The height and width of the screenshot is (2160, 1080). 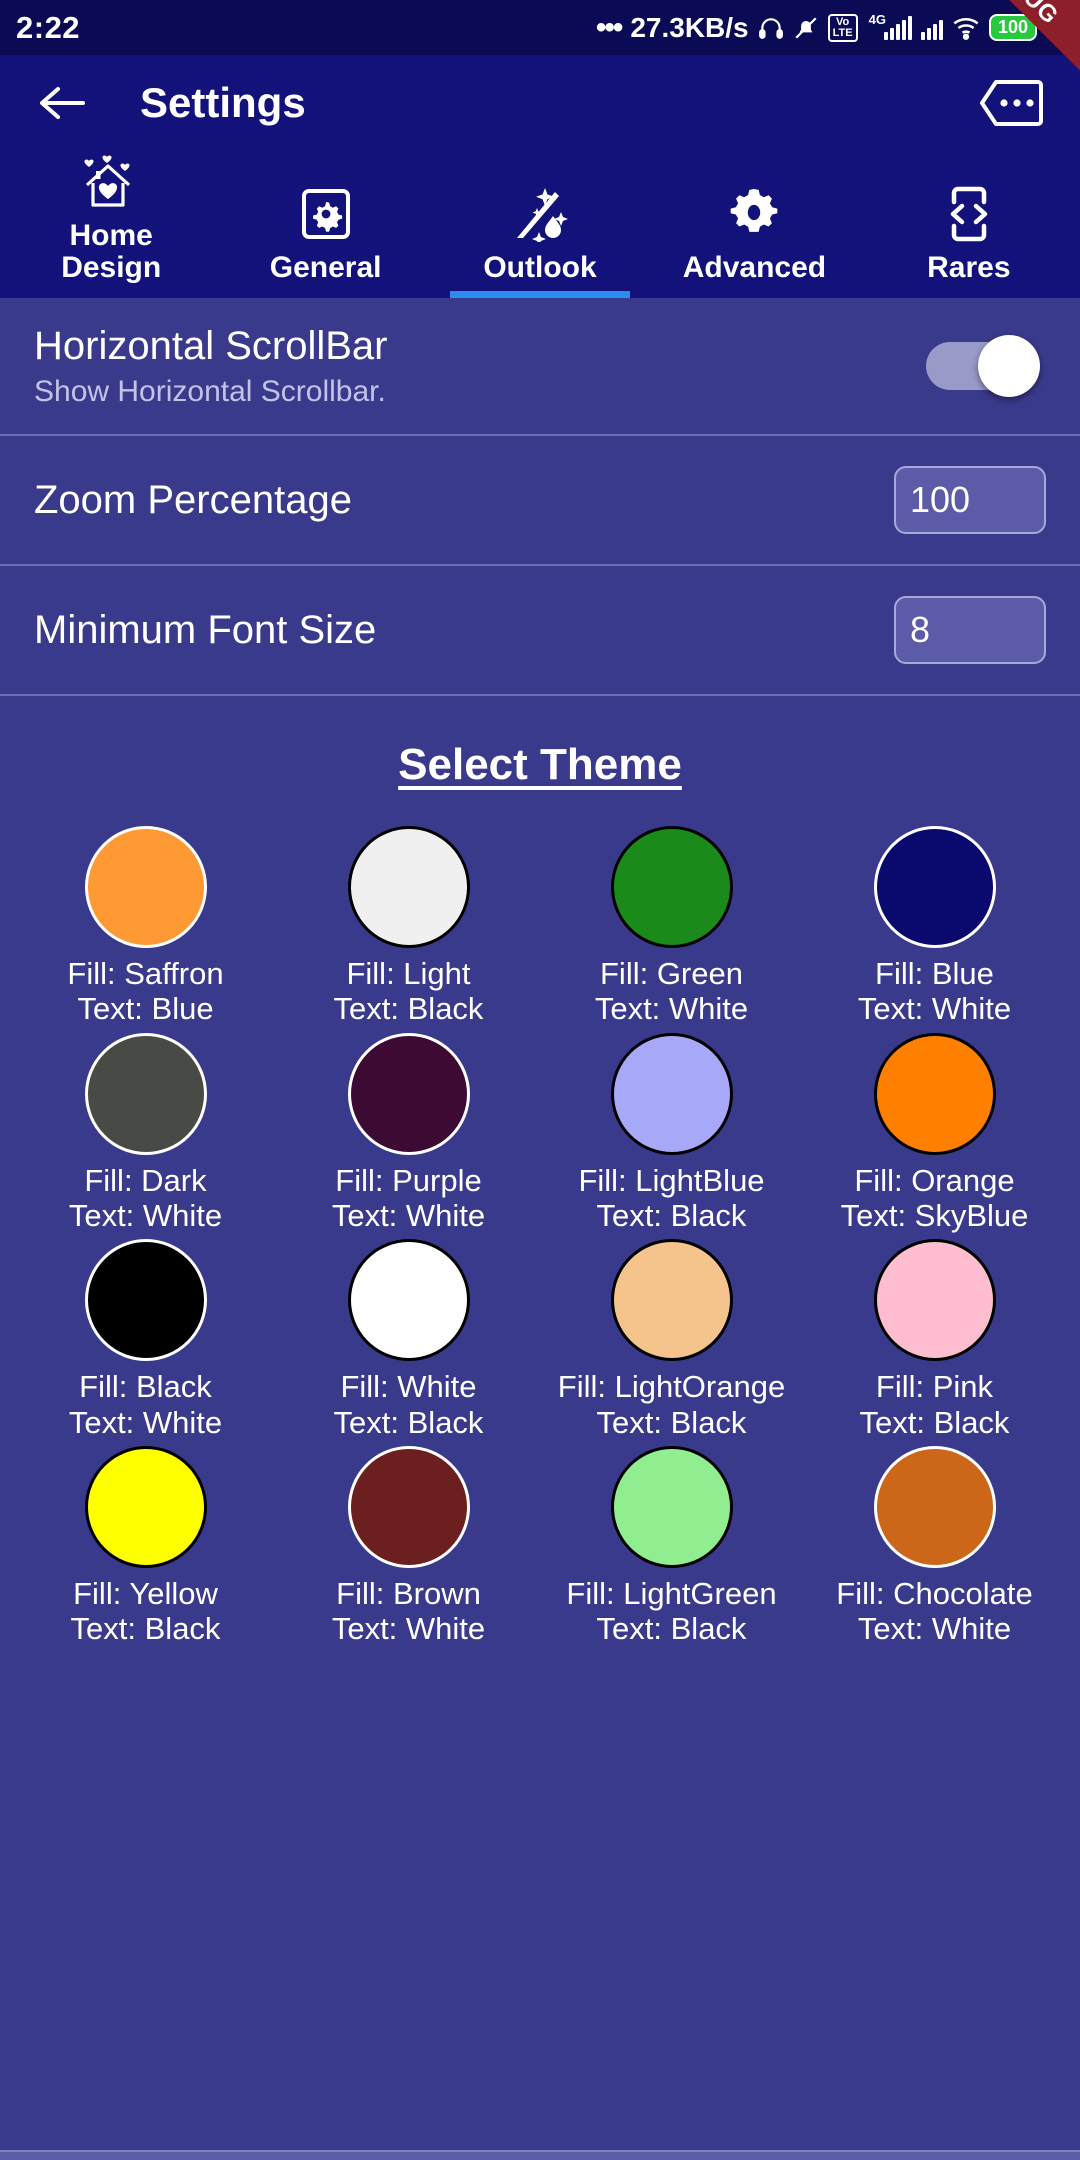 I want to click on theme-fill-label: Fill: White, so click(x=408, y=1387).